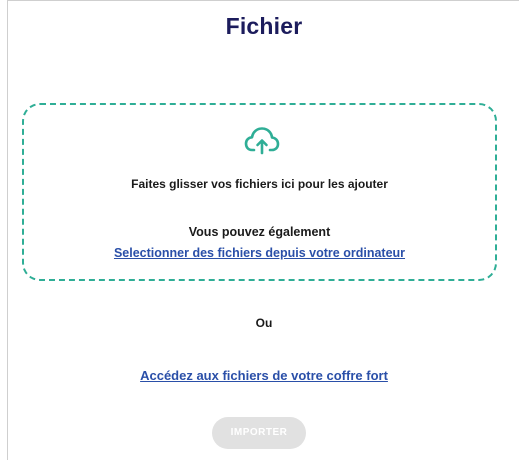 This screenshot has height=460, width=519. Describe the element at coordinates (259, 232) in the screenshot. I see `dropzone-alternative-label: Vous pouvez également` at that location.